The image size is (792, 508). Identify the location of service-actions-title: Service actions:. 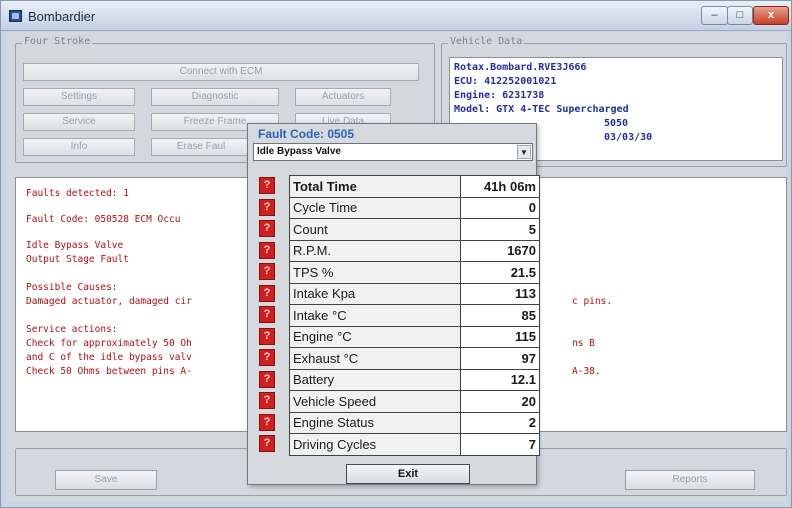
(72, 329).